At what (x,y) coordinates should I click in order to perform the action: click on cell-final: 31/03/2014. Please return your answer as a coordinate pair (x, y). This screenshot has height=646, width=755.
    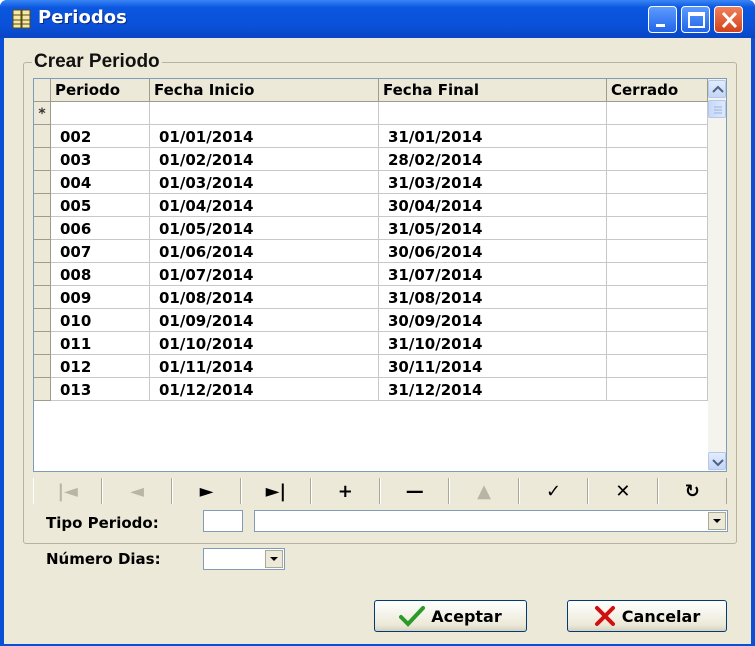
    Looking at the image, I should click on (493, 182).